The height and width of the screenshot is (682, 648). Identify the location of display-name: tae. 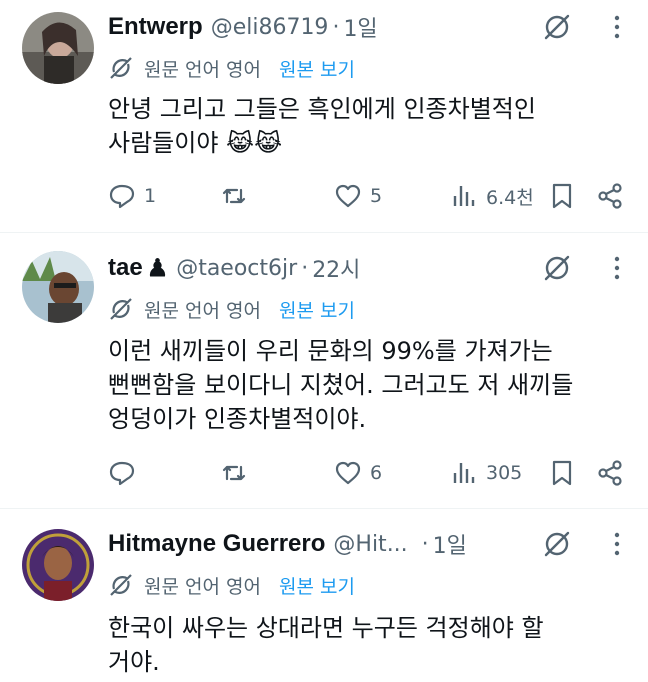
(125, 268).